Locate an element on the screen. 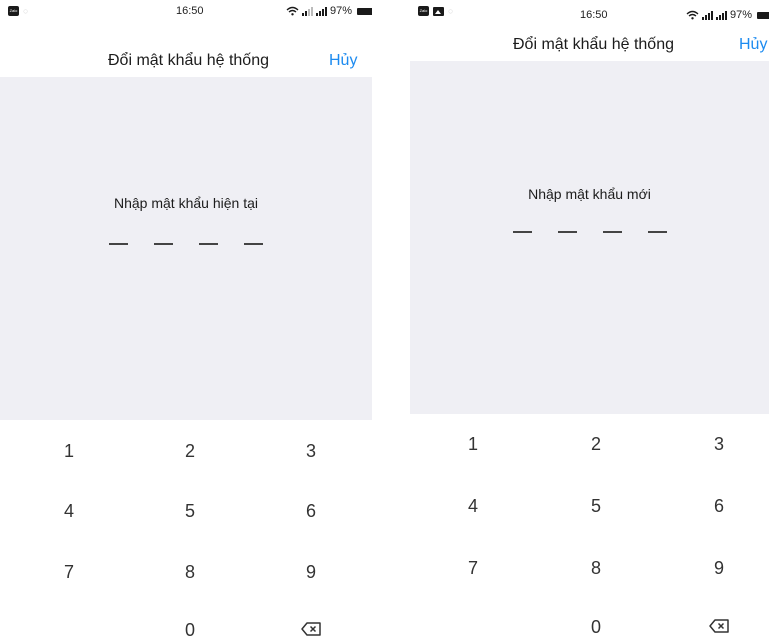 This screenshot has height=640, width=769. pin-prompt: Nhập mật khẩu mới is located at coordinates (589, 194).